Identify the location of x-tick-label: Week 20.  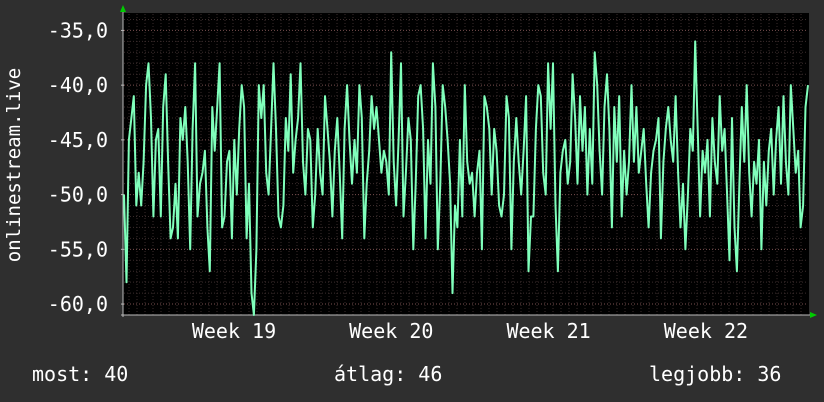
(391, 331).